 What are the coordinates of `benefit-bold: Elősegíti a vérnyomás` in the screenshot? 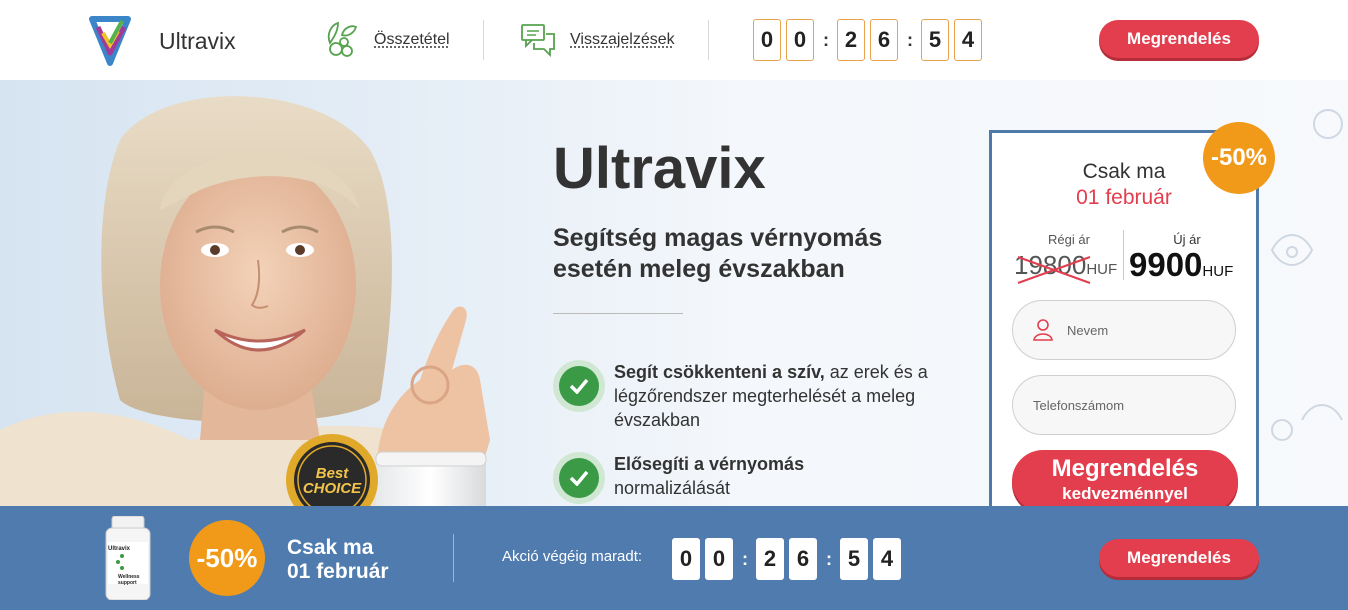 It's located at (709, 464).